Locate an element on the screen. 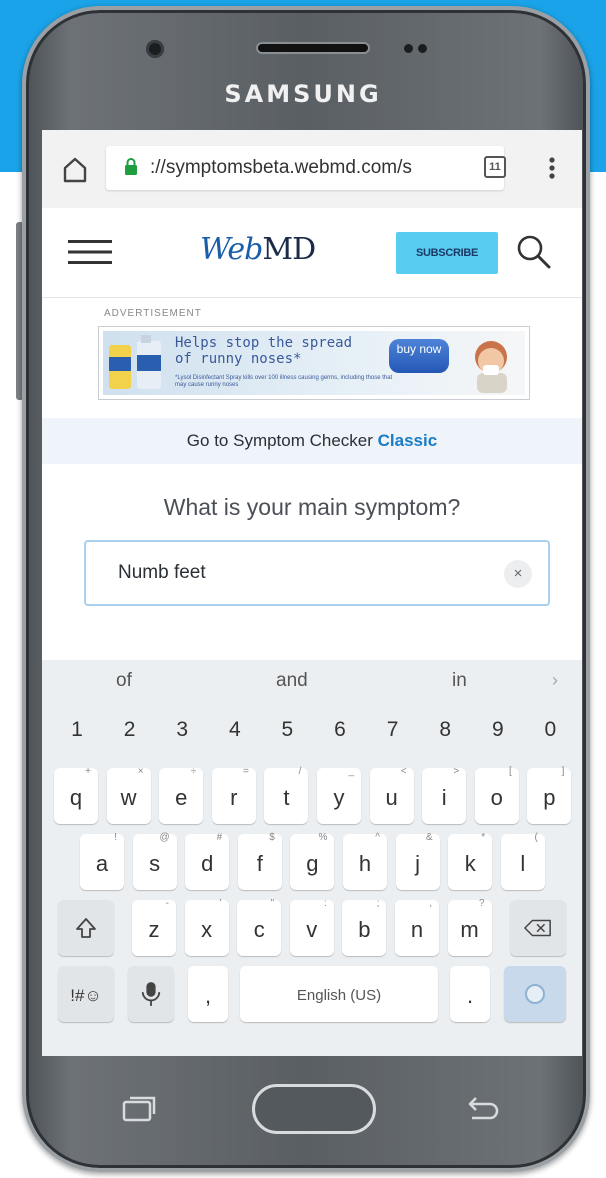 Image resolution: width=606 pixels, height=1178 pixels. hamburger-menu-icon is located at coordinates (90, 252).